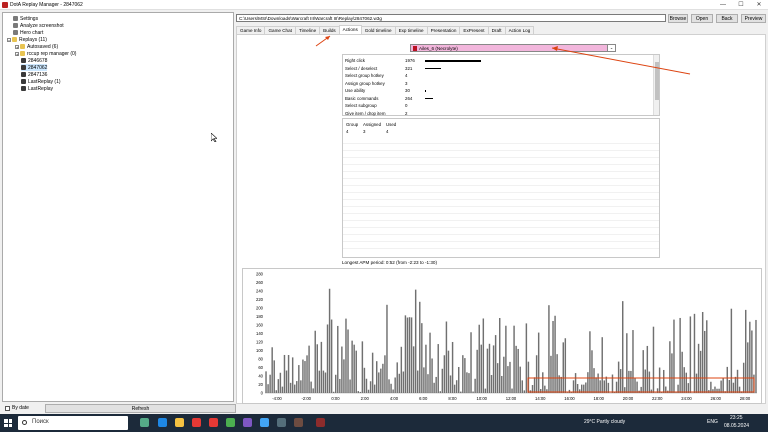 Image resolution: width=768 pixels, height=432 pixels. I want to click on table-row: Give item / drop item 2, so click(385, 114).